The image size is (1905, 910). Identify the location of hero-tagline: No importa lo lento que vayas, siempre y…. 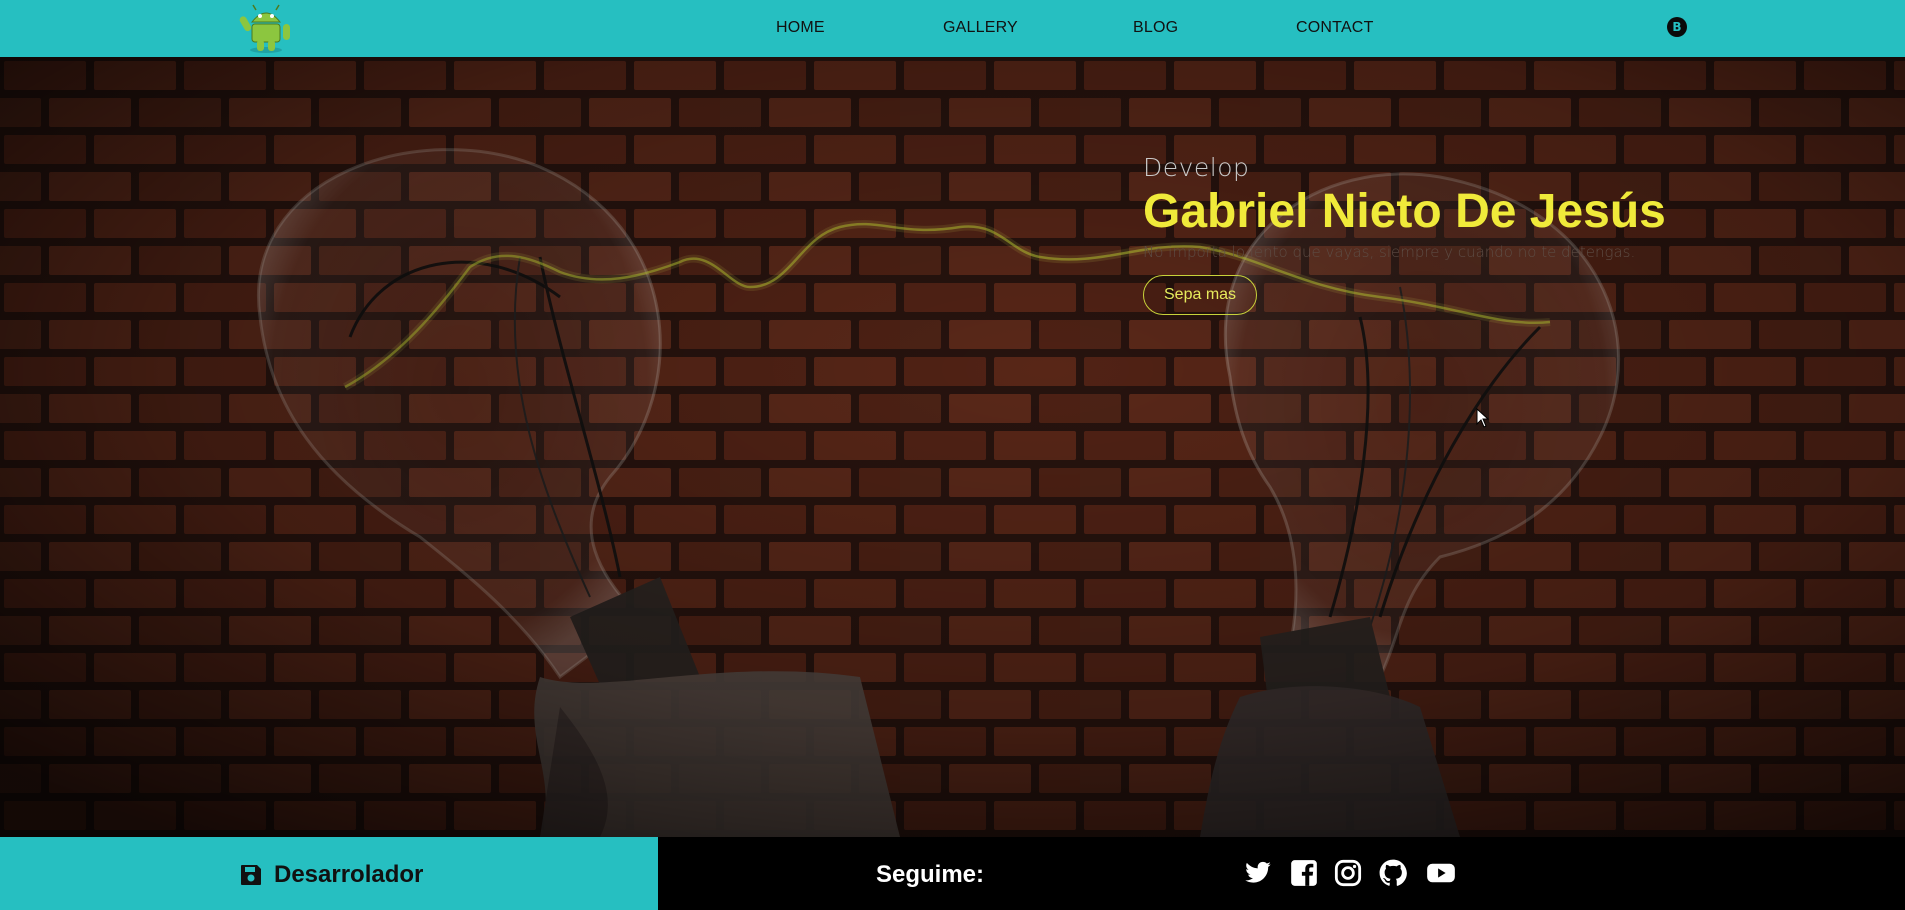
(1389, 252).